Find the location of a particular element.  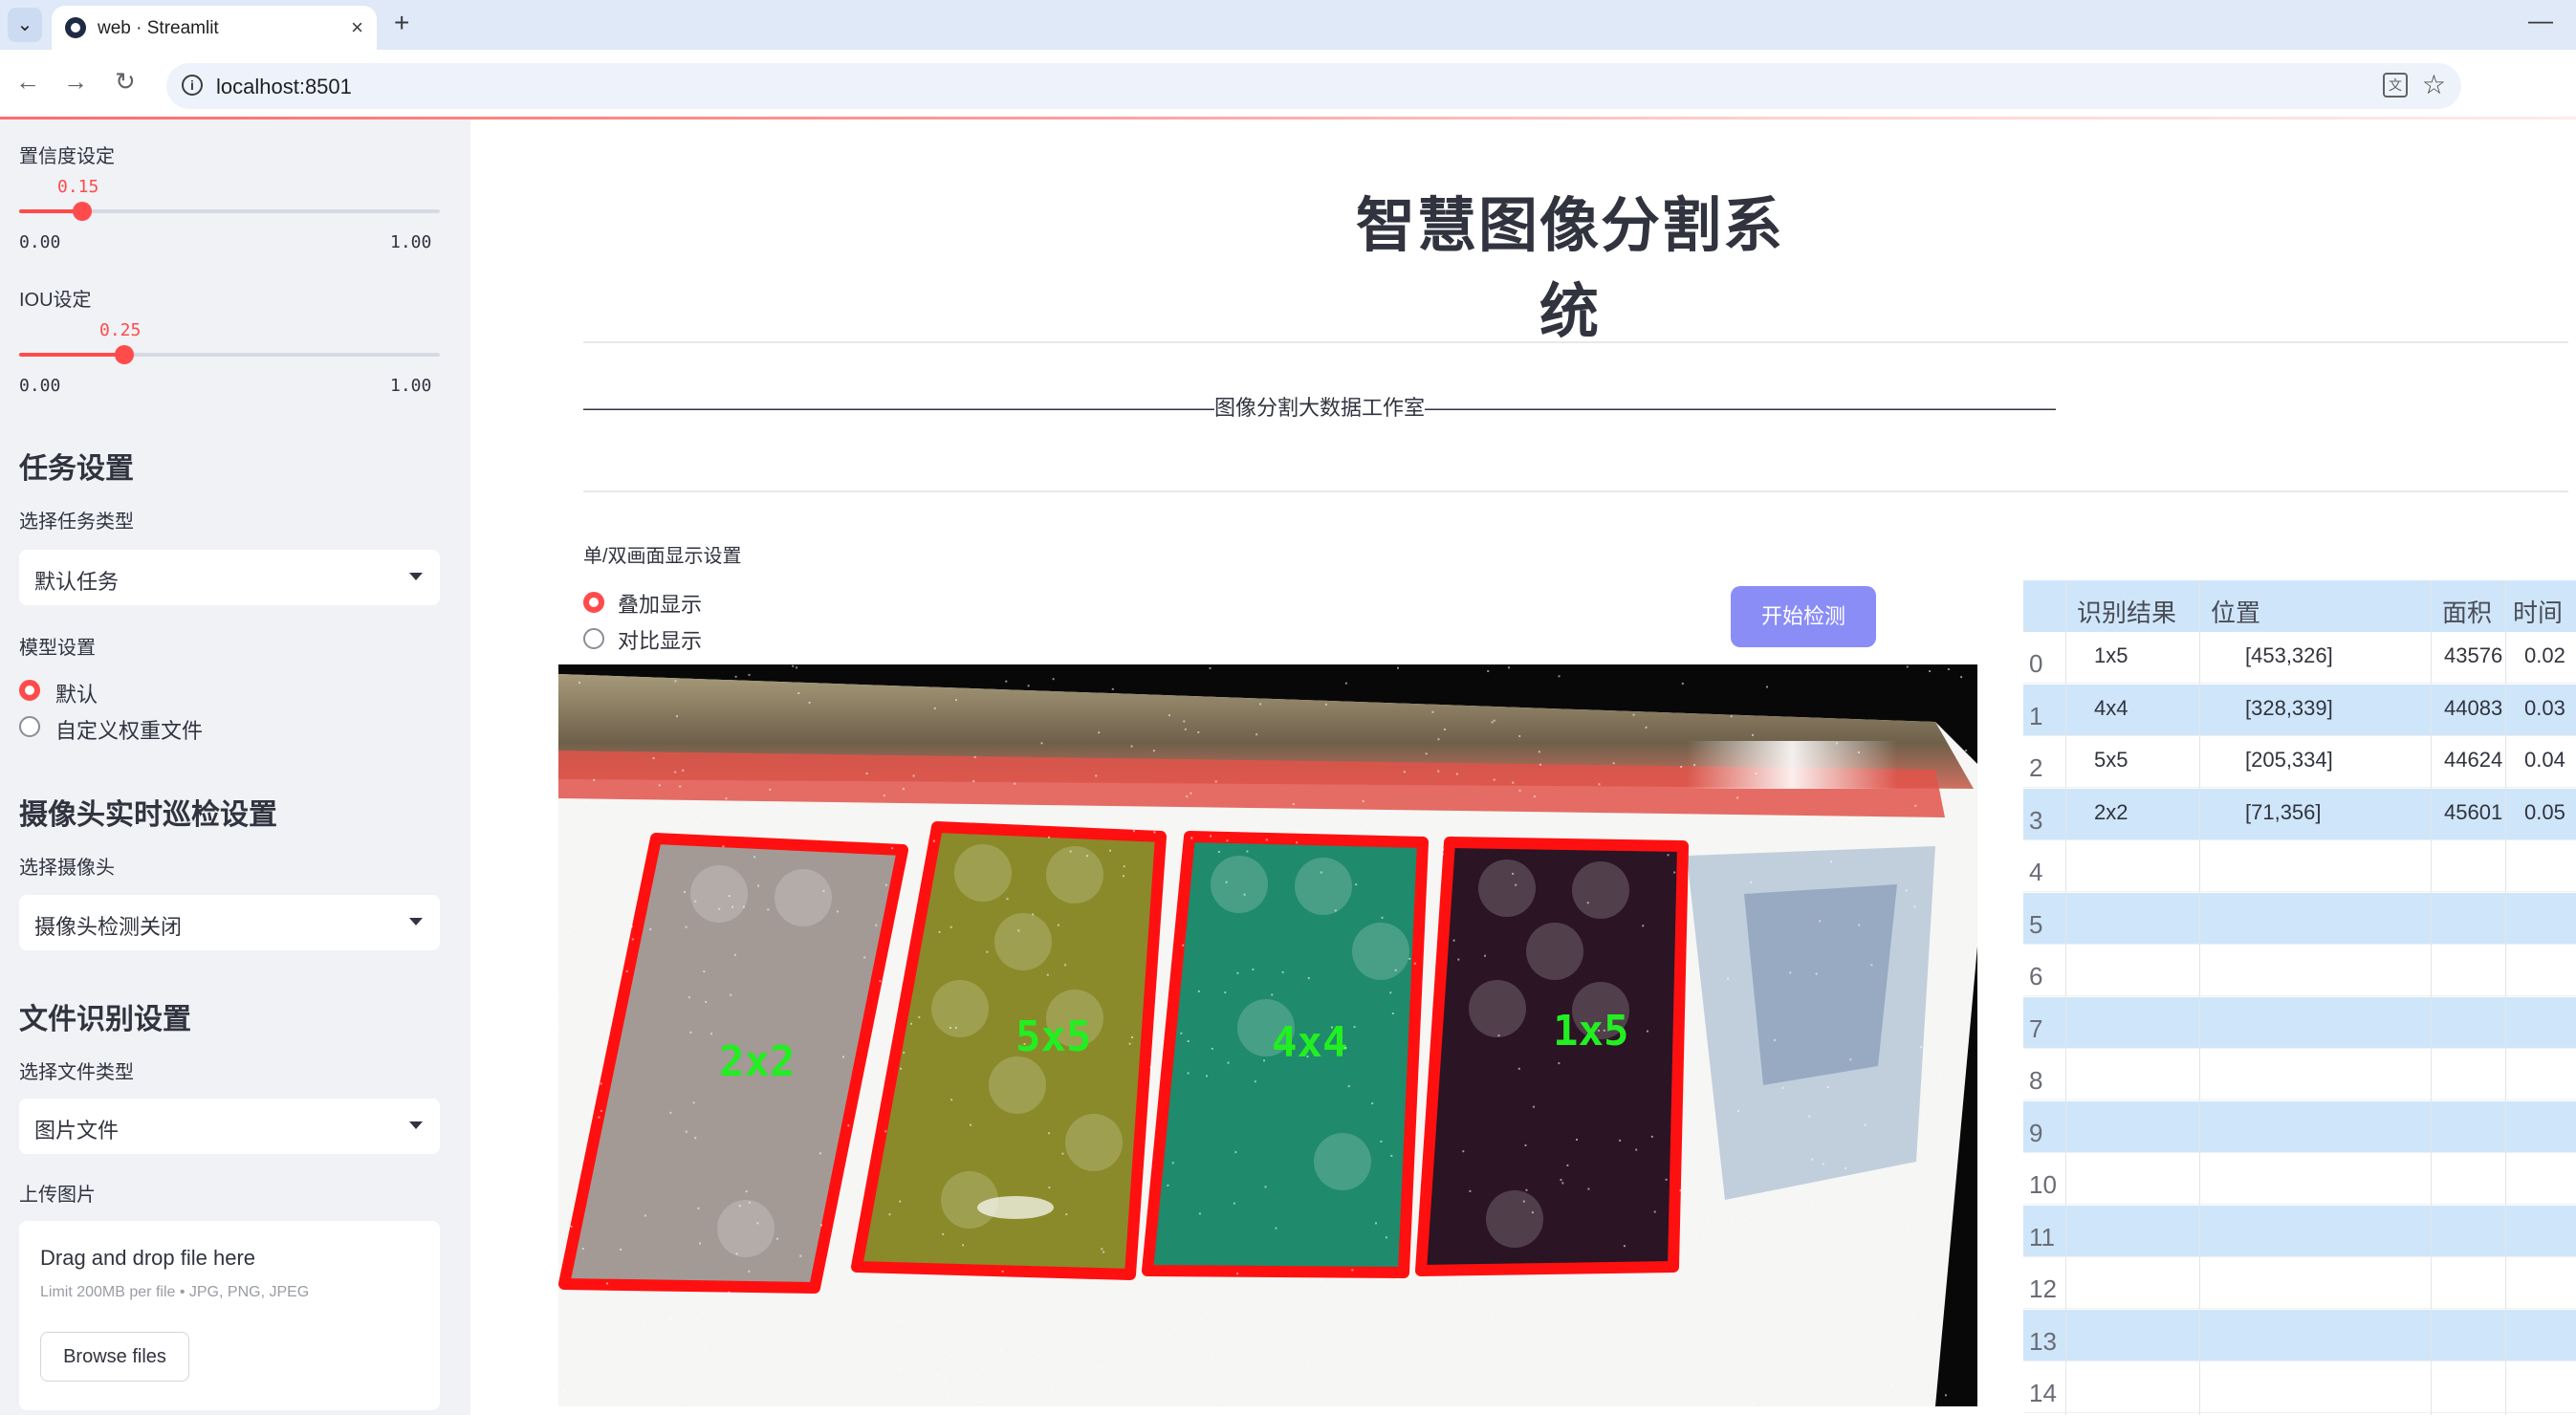

table-row: 4 is located at coordinates (2299, 866).